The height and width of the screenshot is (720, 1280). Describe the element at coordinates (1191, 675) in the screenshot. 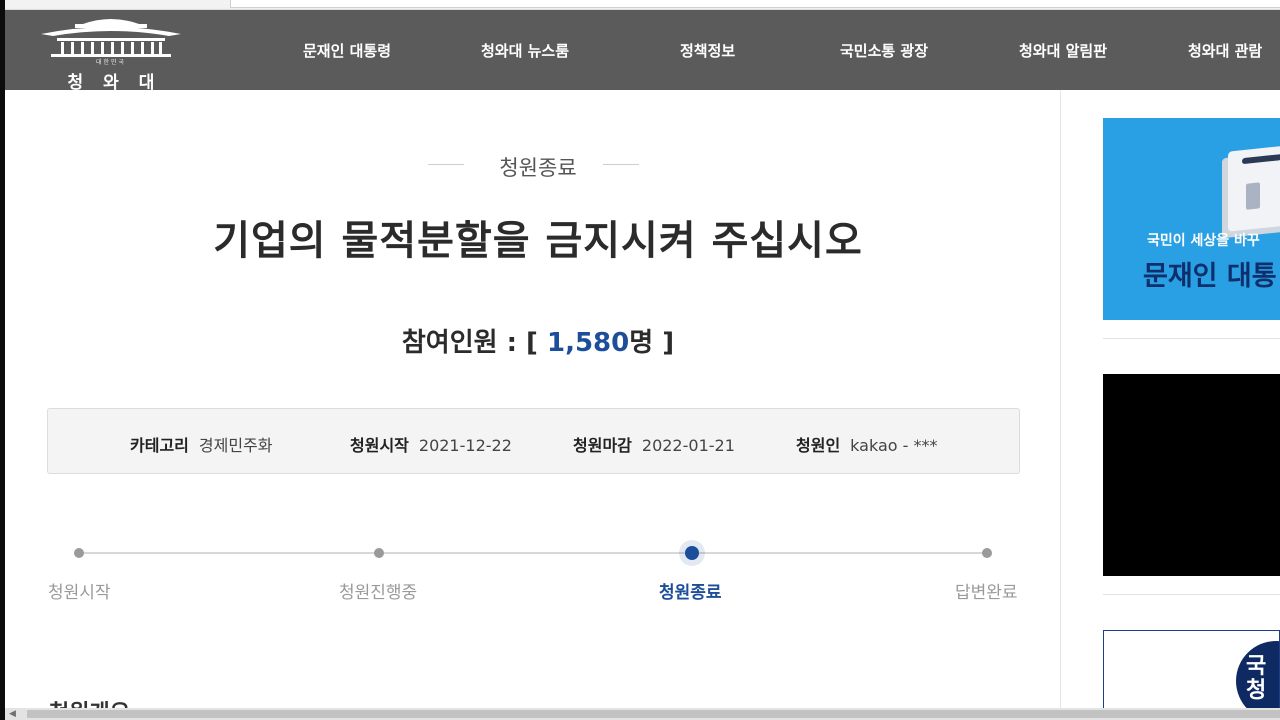

I see `petition-banner: 국 청` at that location.